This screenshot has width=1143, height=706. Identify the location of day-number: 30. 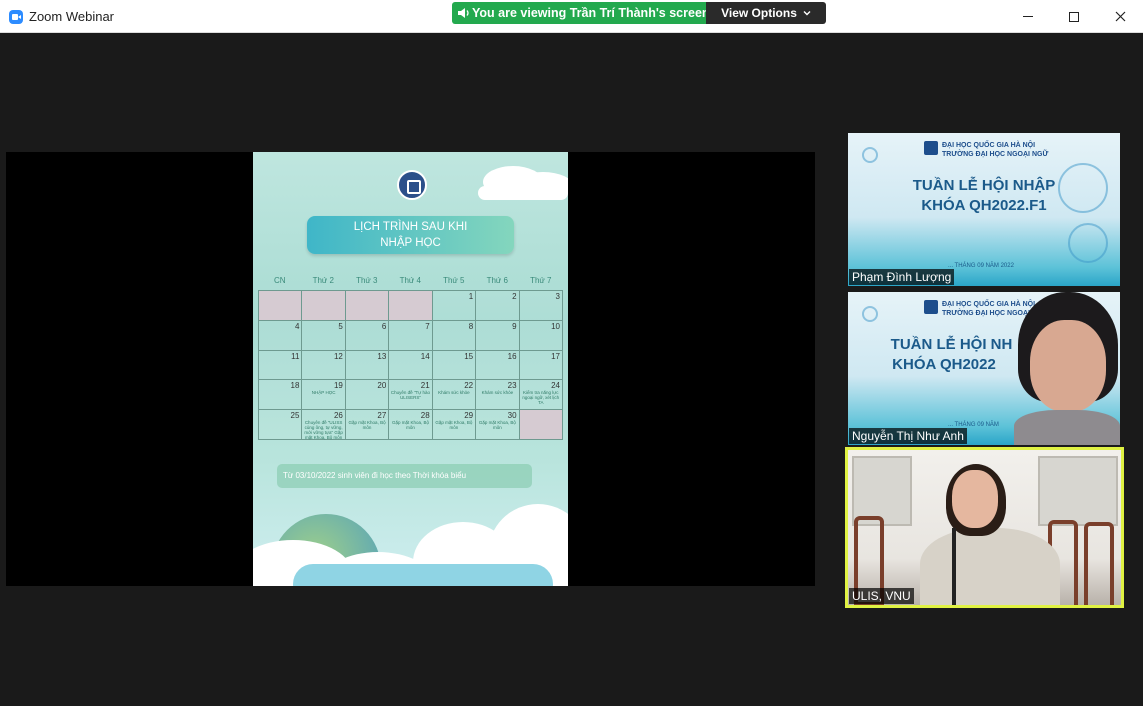
(512, 416).